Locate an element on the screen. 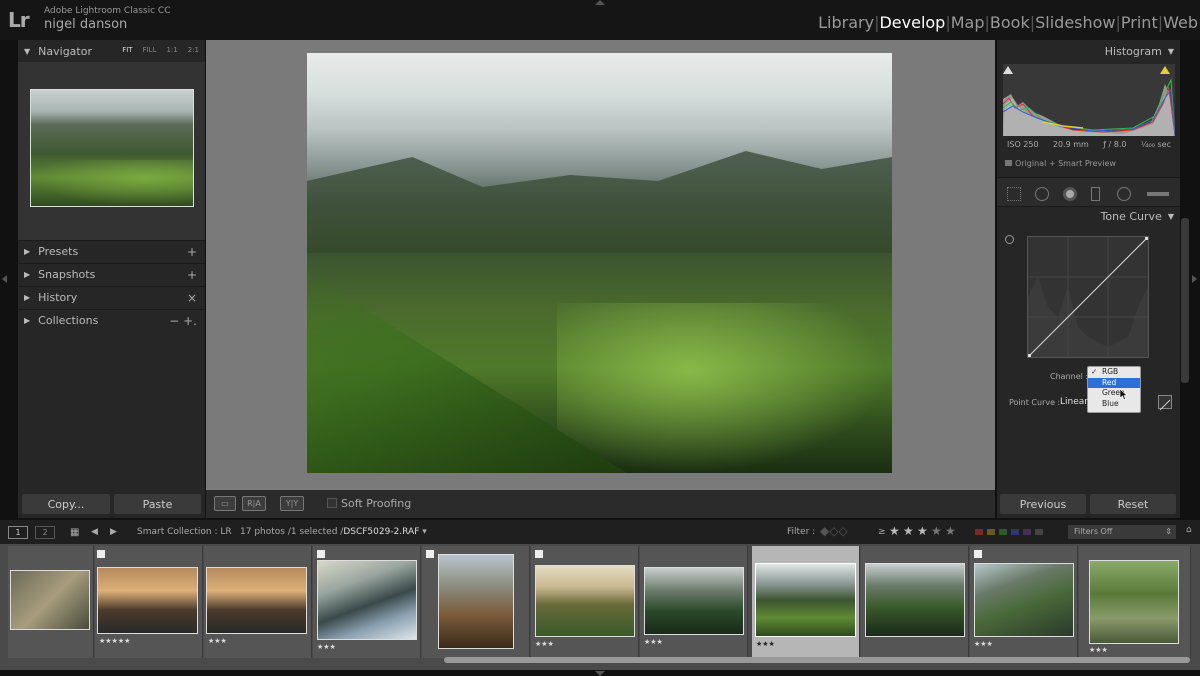 The height and width of the screenshot is (676, 1200). filmstrip-cell-selected: ★★★ is located at coordinates (806, 602).